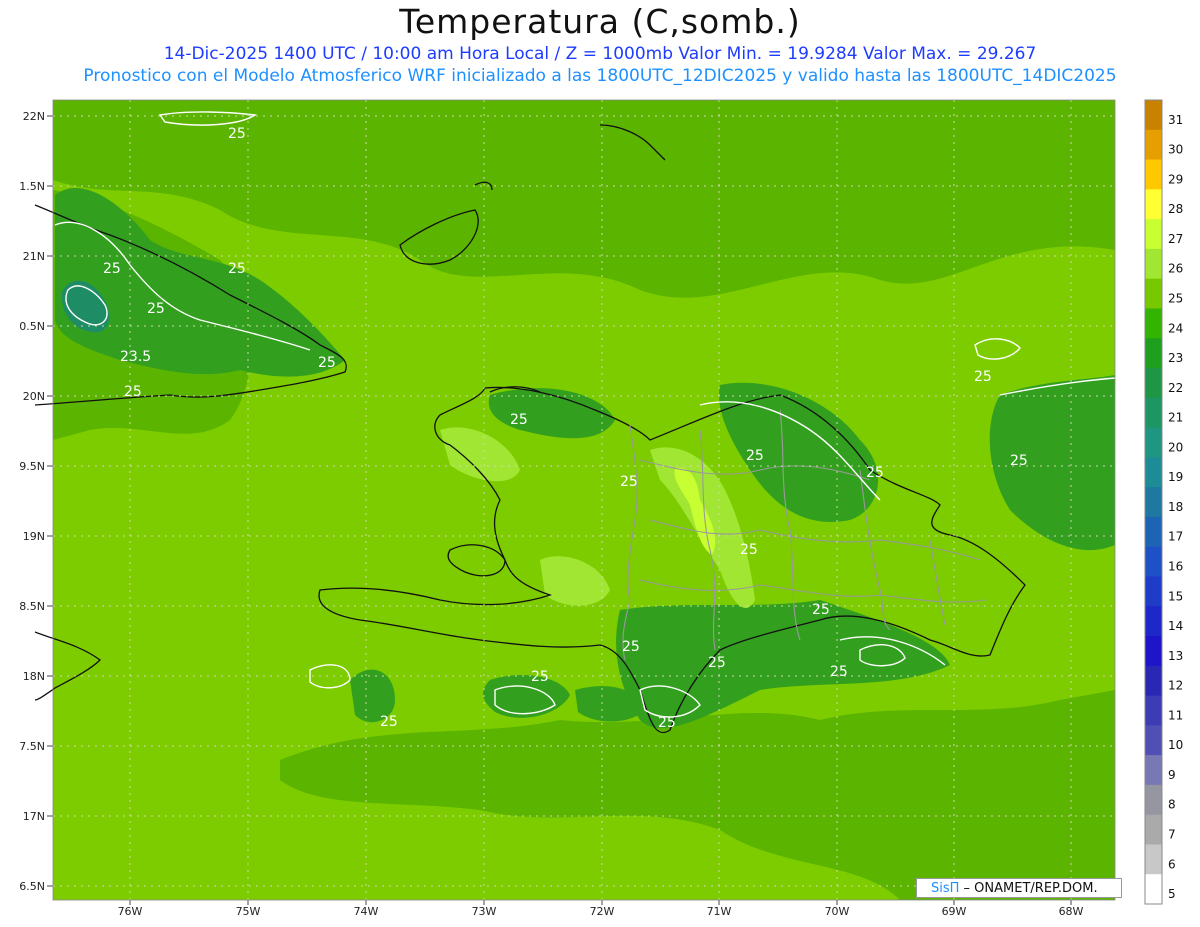 Image resolution: width=1200 pixels, height=927 pixels. What do you see at coordinates (135, 357) in the screenshot?
I see `contour-label: 23.5` at bounding box center [135, 357].